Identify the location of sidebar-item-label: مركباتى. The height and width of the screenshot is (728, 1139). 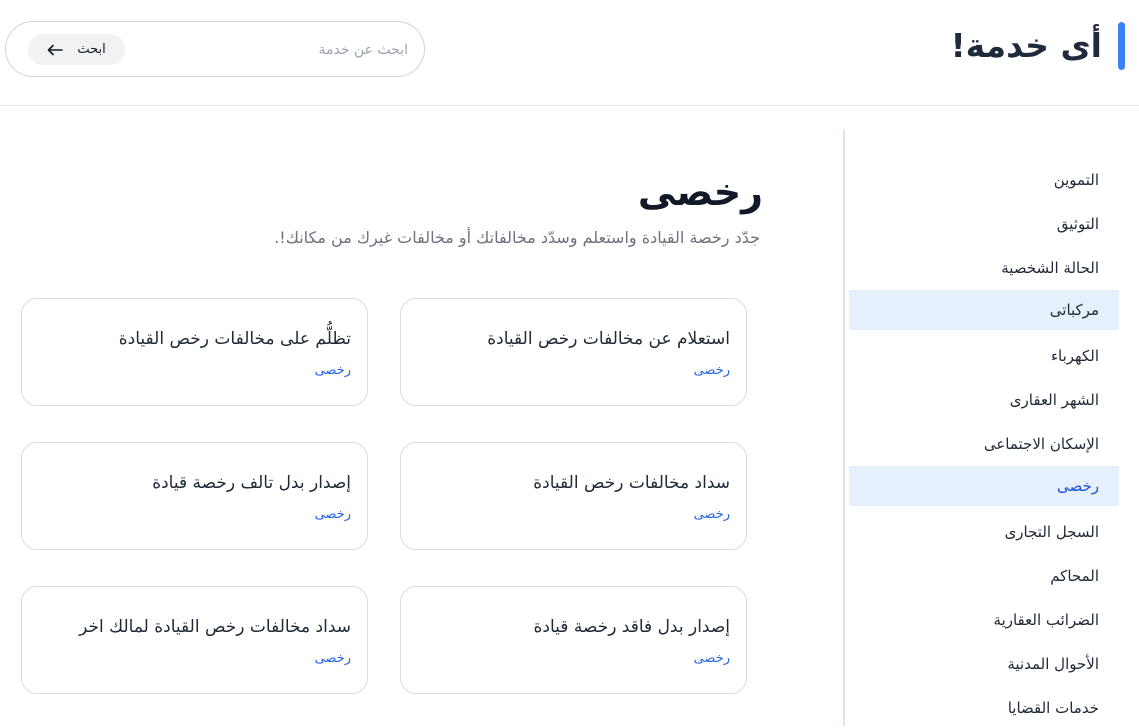
(1074, 310).